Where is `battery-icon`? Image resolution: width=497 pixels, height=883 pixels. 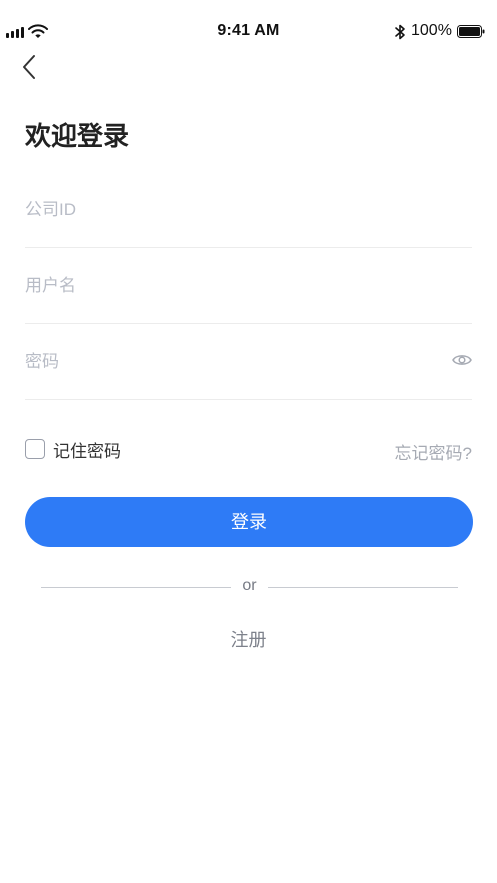
battery-icon is located at coordinates (471, 31).